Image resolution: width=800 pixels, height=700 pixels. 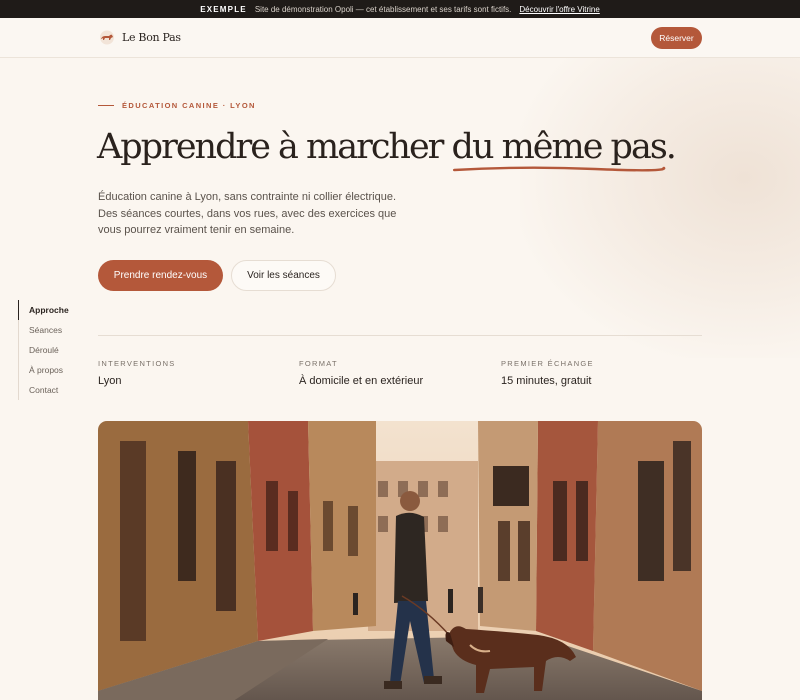 I want to click on fact-label: PREMIER ÉCHANGE, so click(x=547, y=363).